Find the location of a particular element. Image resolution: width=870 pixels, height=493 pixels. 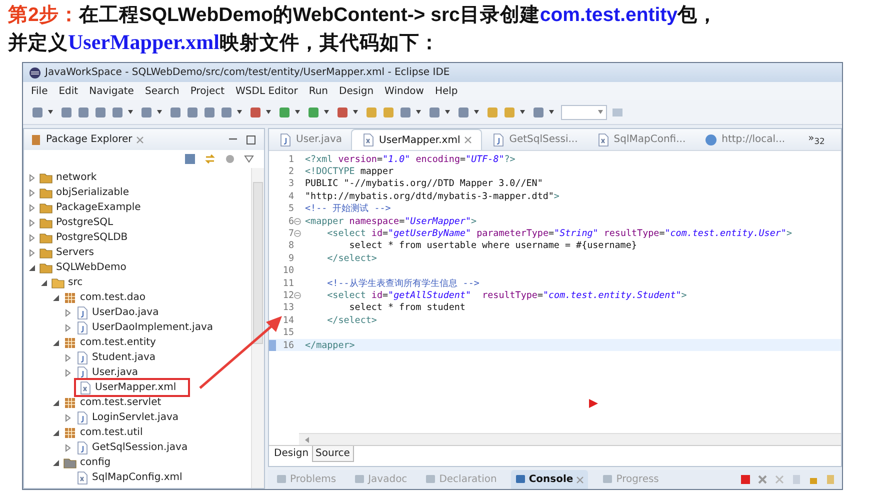

tree-item: SQLWebDemo is located at coordinates (84, 267).